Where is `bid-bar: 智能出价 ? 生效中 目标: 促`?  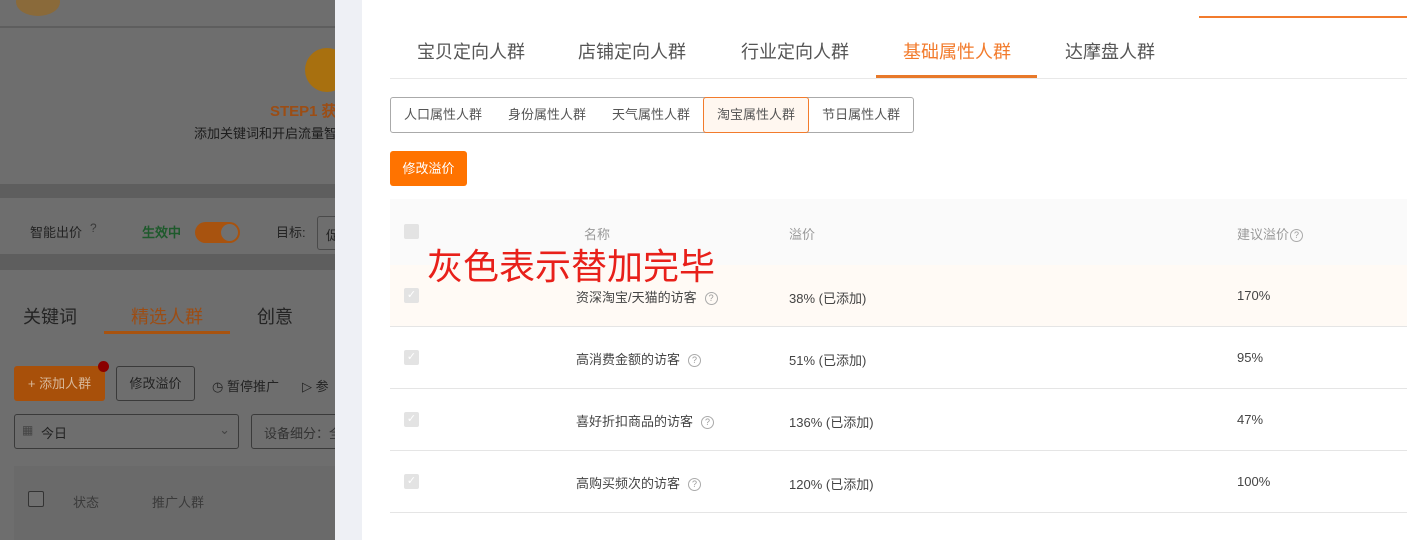 bid-bar: 智能出价 ? 生效中 目标: 促 is located at coordinates (167, 226).